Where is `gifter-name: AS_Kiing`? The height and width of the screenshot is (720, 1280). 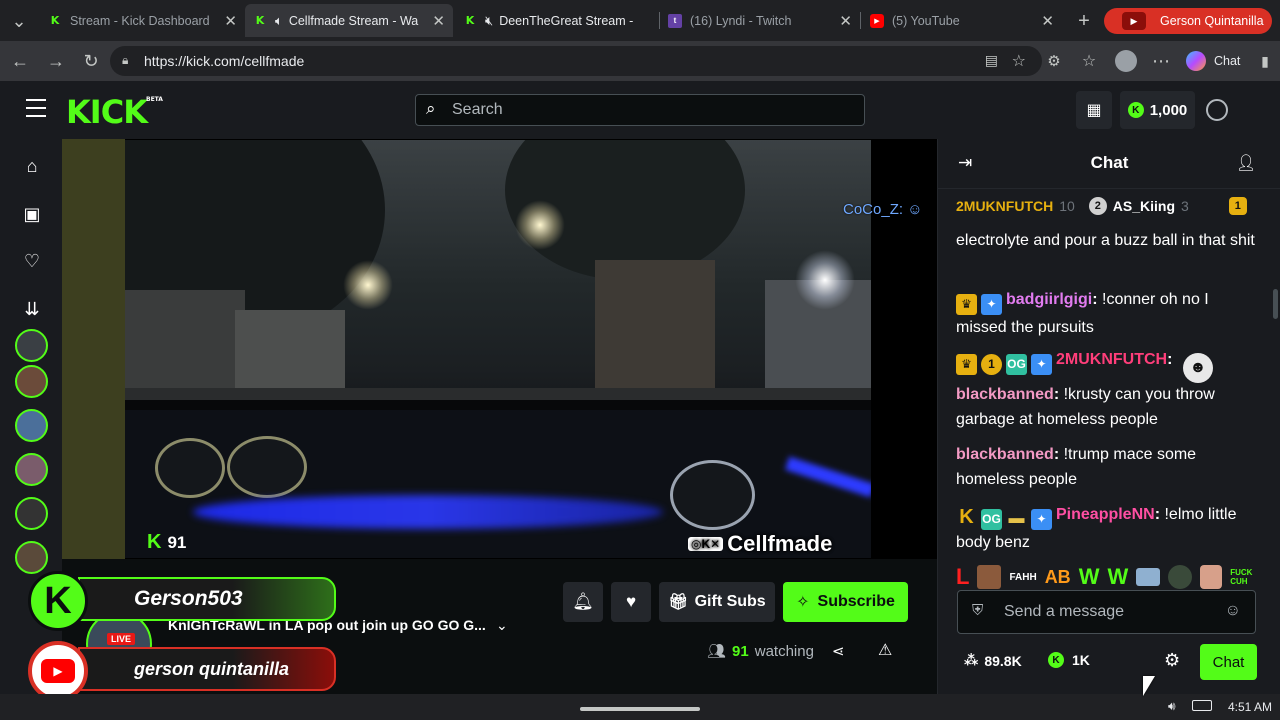
gifter-name: AS_Kiing is located at coordinates (1144, 206).